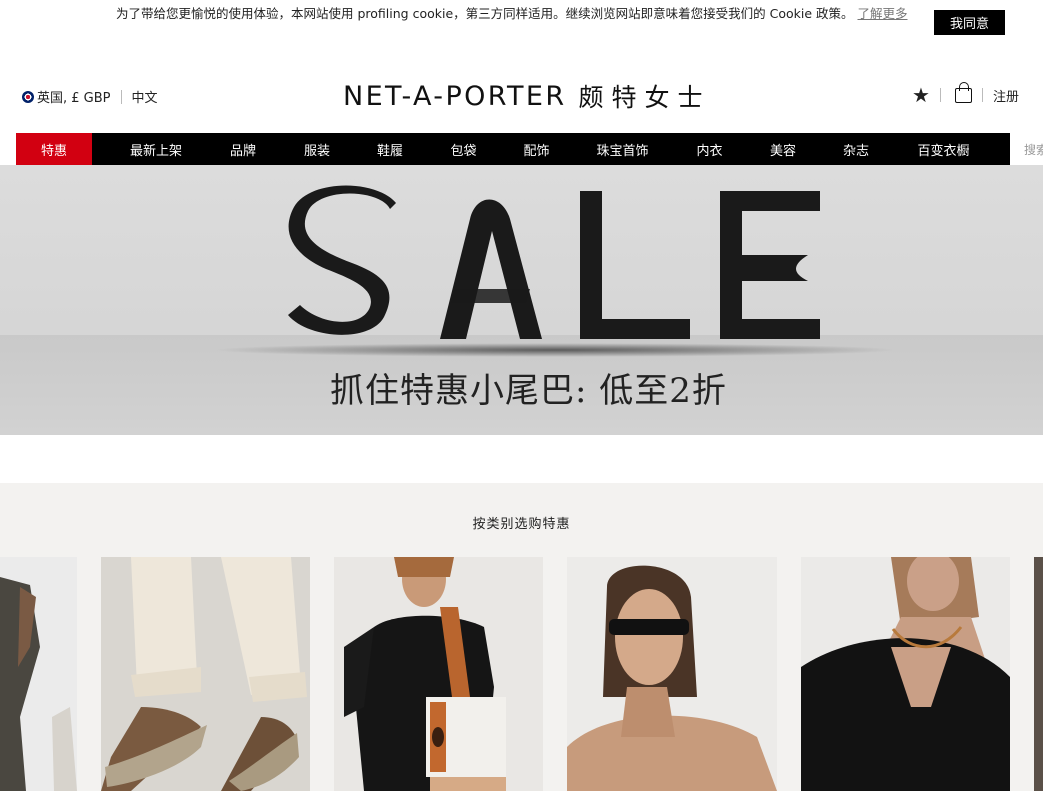 The height and width of the screenshot is (791, 1043). I want to click on next-card-image, so click(1038, 674).